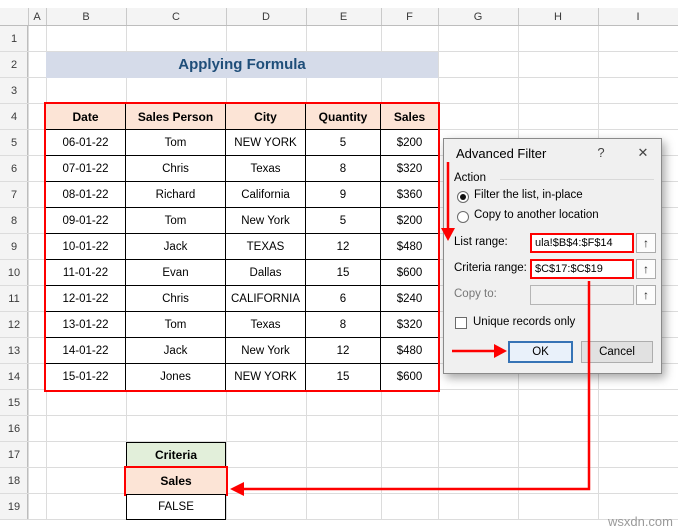 The width and height of the screenshot is (678, 531). What do you see at coordinates (86, 143) in the screenshot?
I see `table-cell: 06-01-22` at bounding box center [86, 143].